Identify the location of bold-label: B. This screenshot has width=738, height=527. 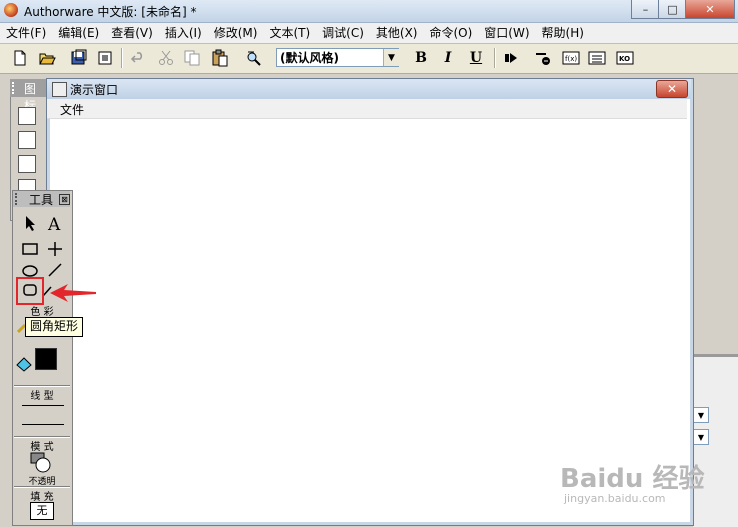
(421, 58).